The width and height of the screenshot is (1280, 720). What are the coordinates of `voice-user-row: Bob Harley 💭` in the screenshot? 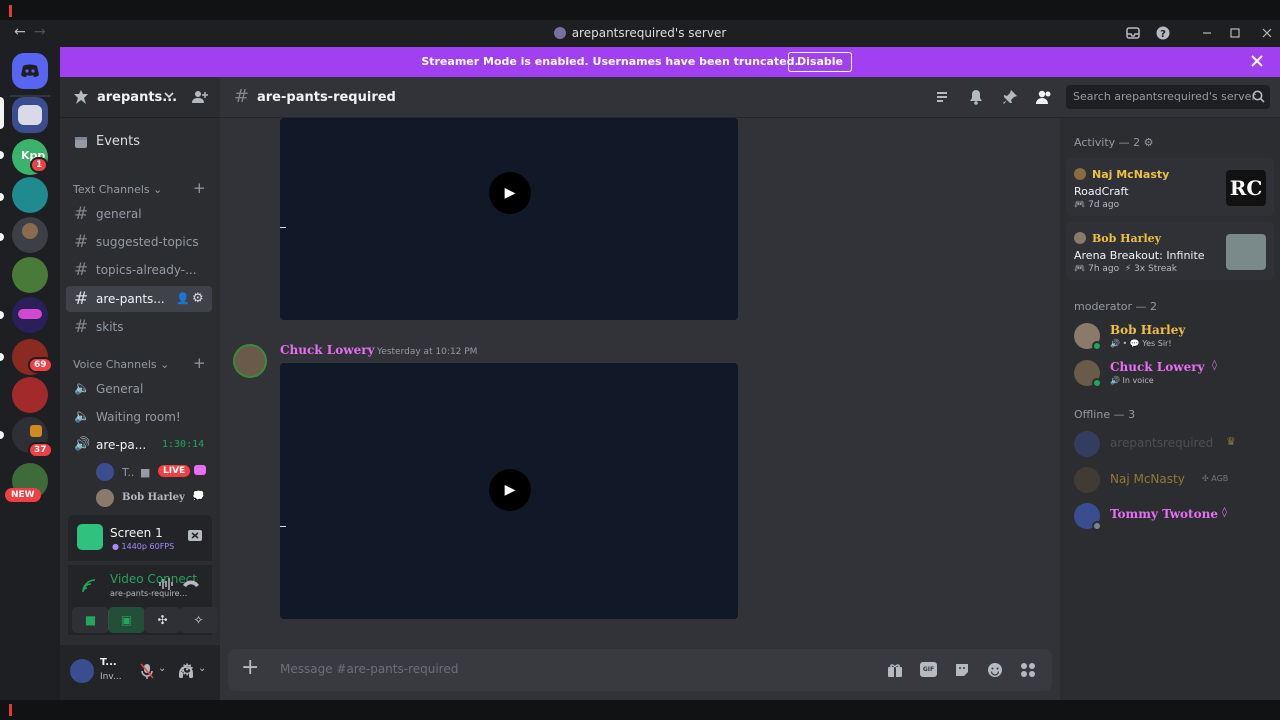 It's located at (156, 499).